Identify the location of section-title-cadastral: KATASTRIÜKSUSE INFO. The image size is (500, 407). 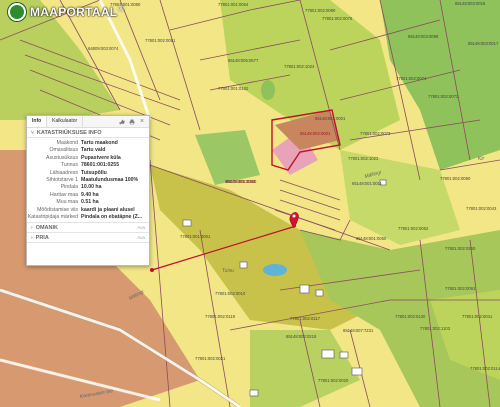
(69, 132).